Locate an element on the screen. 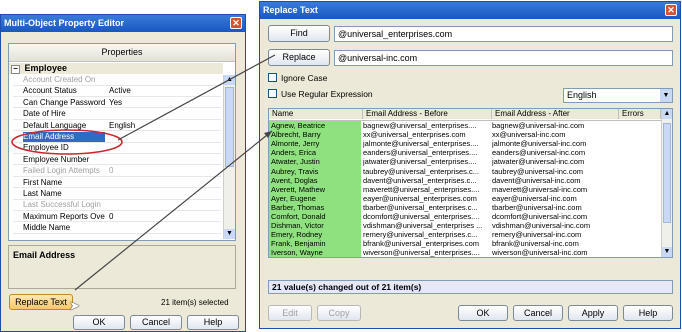 Image resolution: width=682 pixels, height=332 pixels. ignore-case-checkbox is located at coordinates (272, 77).